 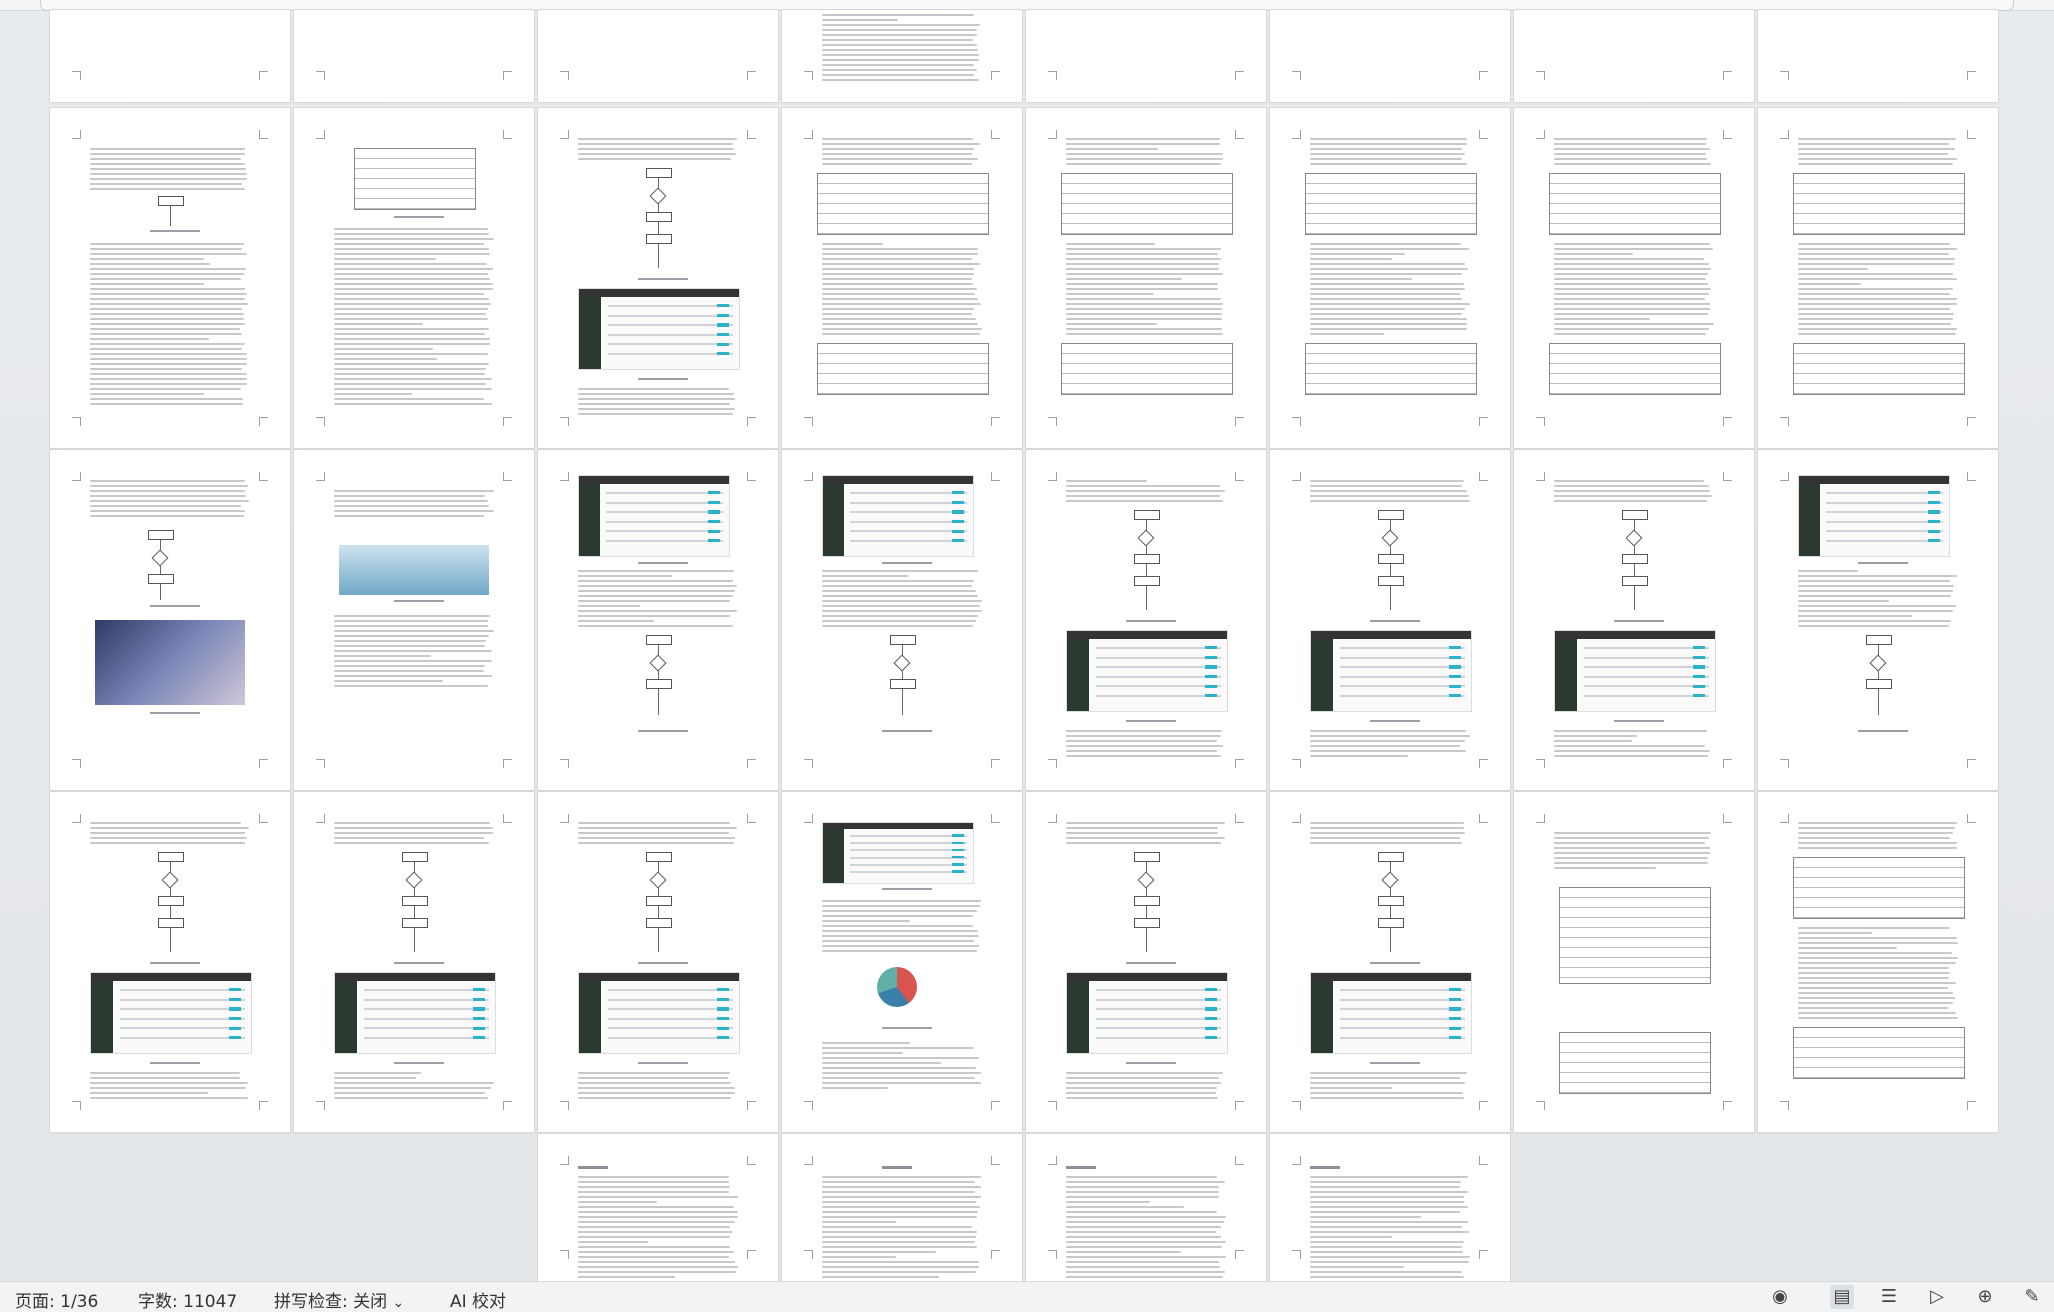 I want to click on word-count: 字数: 11047, so click(x=187, y=1299).